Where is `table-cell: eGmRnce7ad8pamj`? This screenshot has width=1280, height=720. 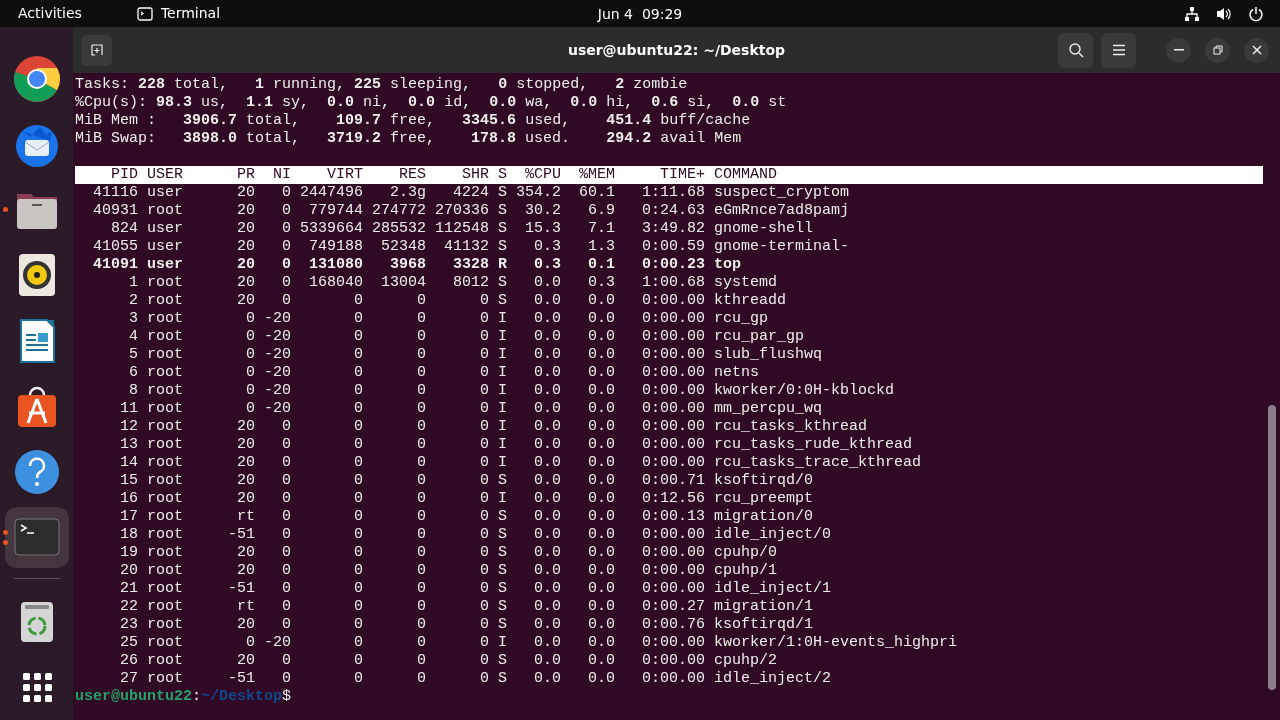
table-cell: eGmRnce7ad8pamj is located at coordinates (782, 211).